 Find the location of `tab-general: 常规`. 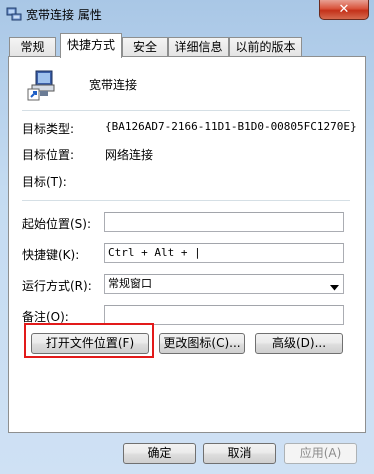

tab-general: 常规 is located at coordinates (32, 47).